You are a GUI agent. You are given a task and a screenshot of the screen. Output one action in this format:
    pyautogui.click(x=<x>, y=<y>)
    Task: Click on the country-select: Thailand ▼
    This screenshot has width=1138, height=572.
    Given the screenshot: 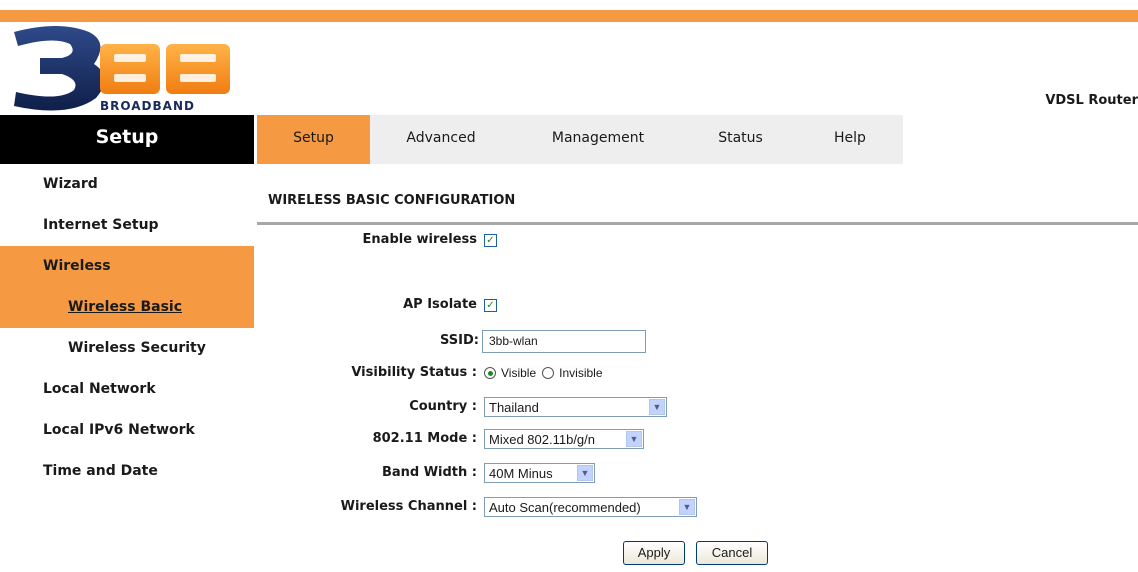 What is the action you would take?
    pyautogui.click(x=575, y=407)
    